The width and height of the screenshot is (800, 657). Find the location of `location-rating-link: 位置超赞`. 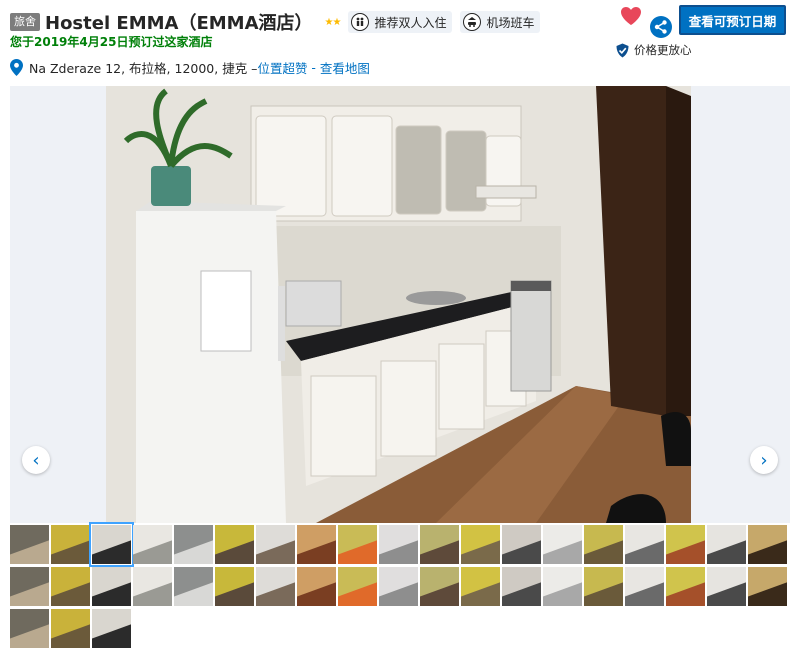

location-rating-link: 位置超赞 is located at coordinates (282, 67).